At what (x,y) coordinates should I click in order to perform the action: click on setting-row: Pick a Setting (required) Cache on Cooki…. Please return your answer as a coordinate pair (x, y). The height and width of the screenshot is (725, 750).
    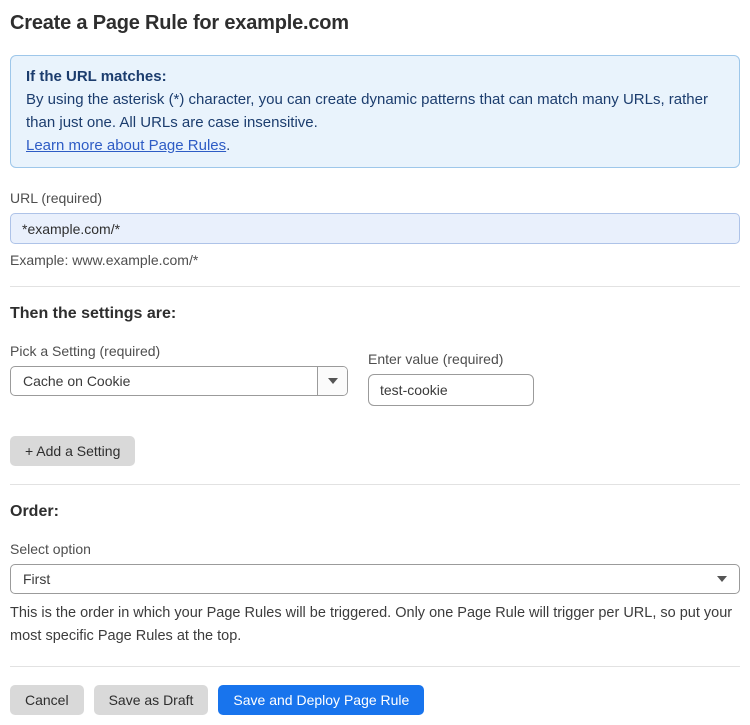
    Looking at the image, I should click on (375, 374).